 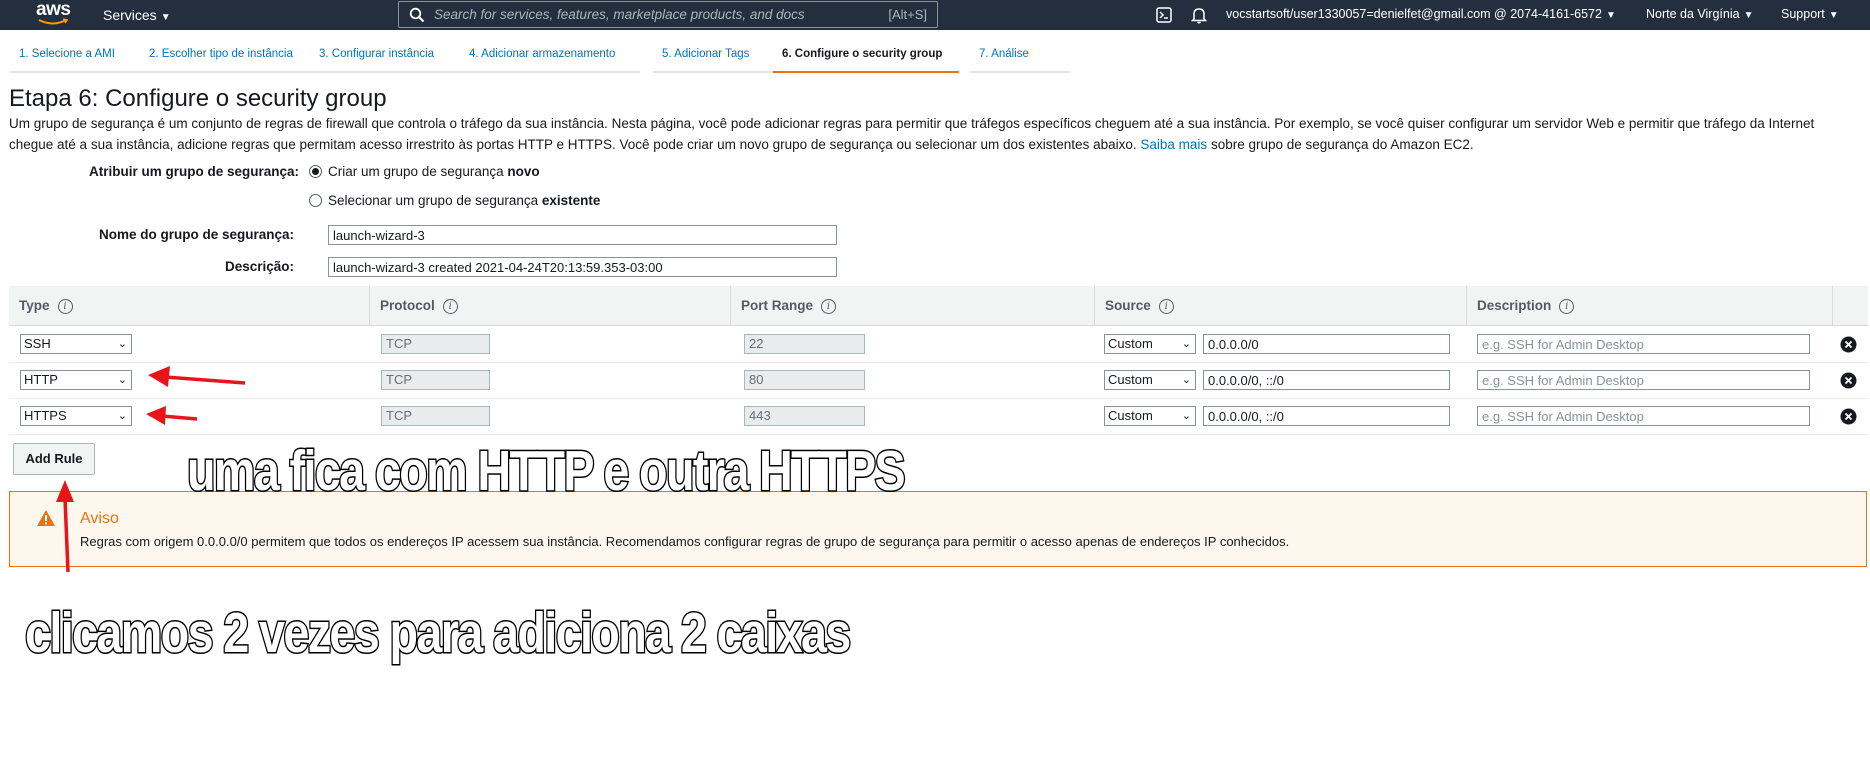 What do you see at coordinates (76, 380) in the screenshot?
I see `type-select: HTTP ⌄` at bounding box center [76, 380].